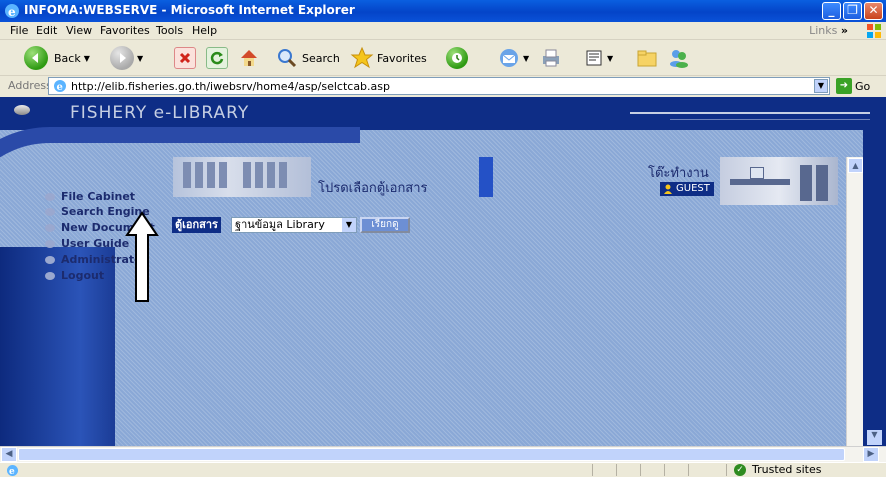 The height and width of the screenshot is (477, 886). I want to click on back-dropdown-icon: ▼, so click(87, 58).